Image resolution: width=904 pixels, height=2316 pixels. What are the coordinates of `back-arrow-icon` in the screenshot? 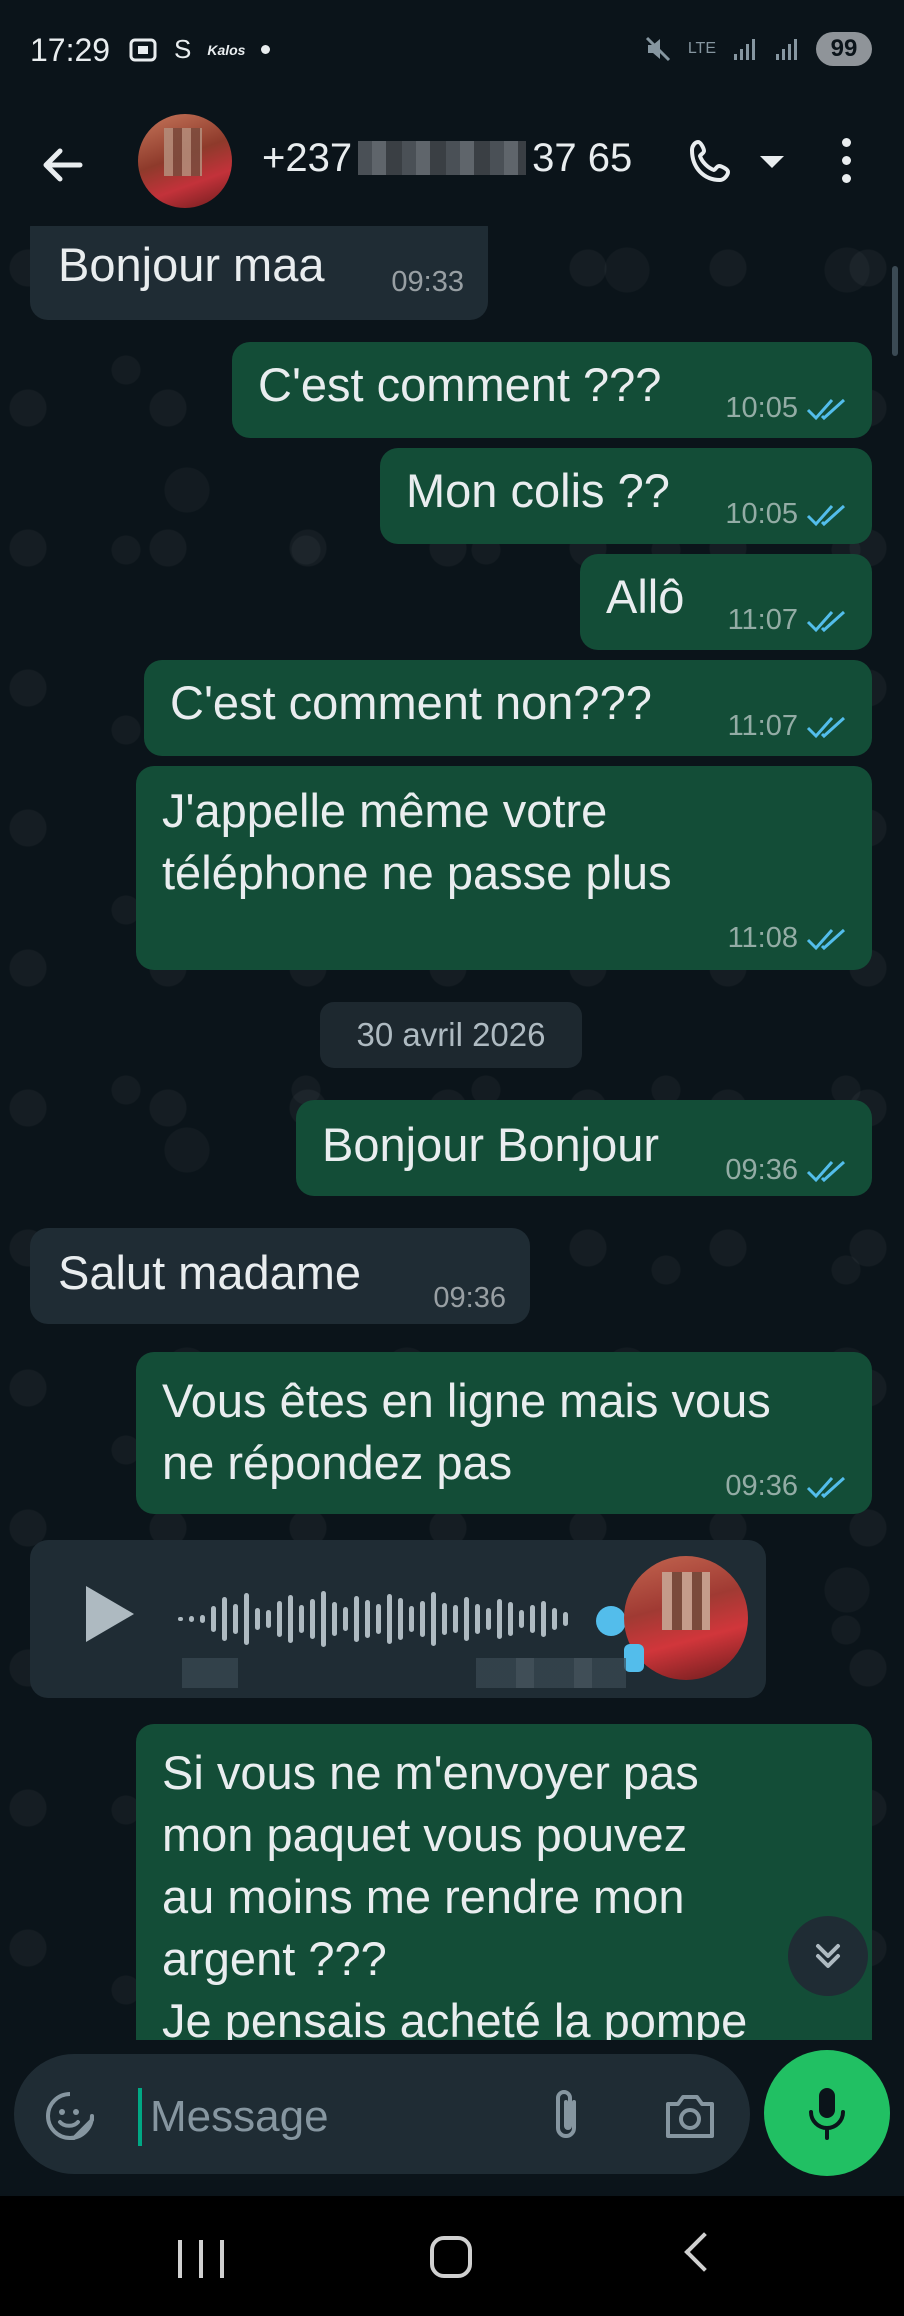 It's located at (63, 165).